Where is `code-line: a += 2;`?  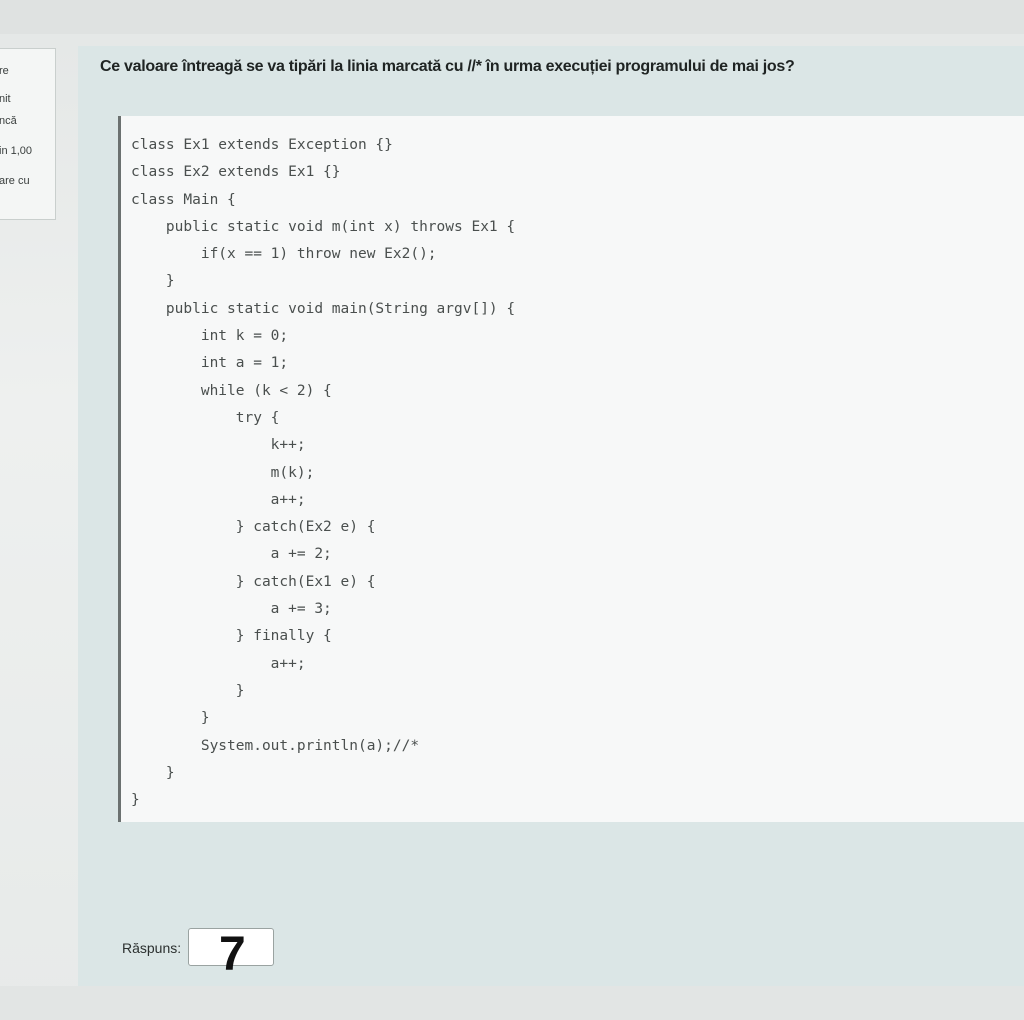 code-line: a += 2; is located at coordinates (231, 554).